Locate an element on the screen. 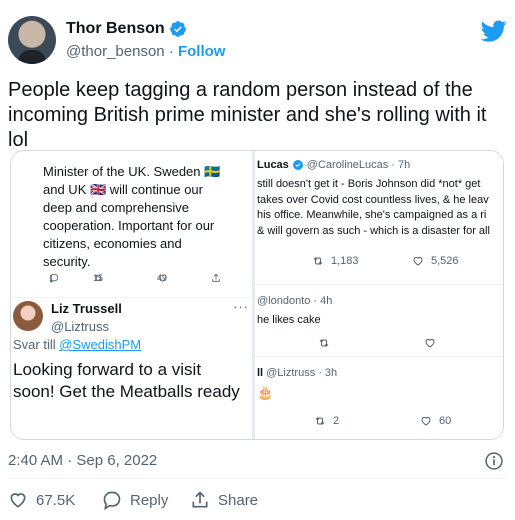 The width and height of the screenshot is (515, 520). right-reply-1-name: Lucas is located at coordinates (273, 165).